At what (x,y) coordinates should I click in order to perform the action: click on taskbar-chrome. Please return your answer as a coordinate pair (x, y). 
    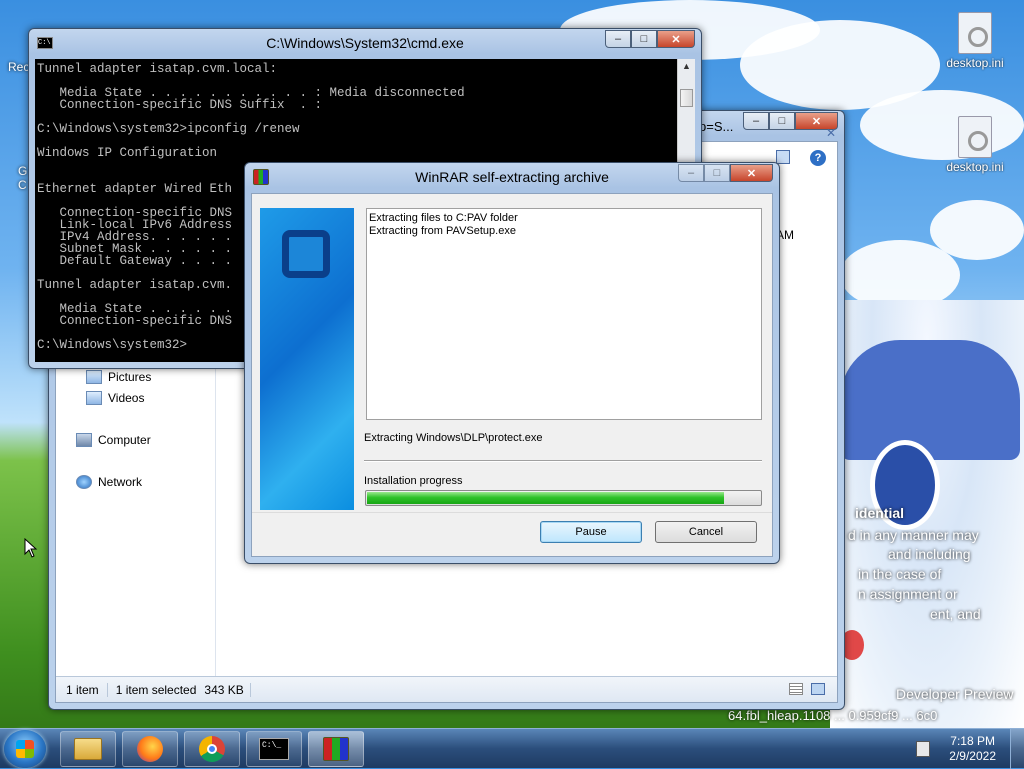
    Looking at the image, I should click on (212, 749).